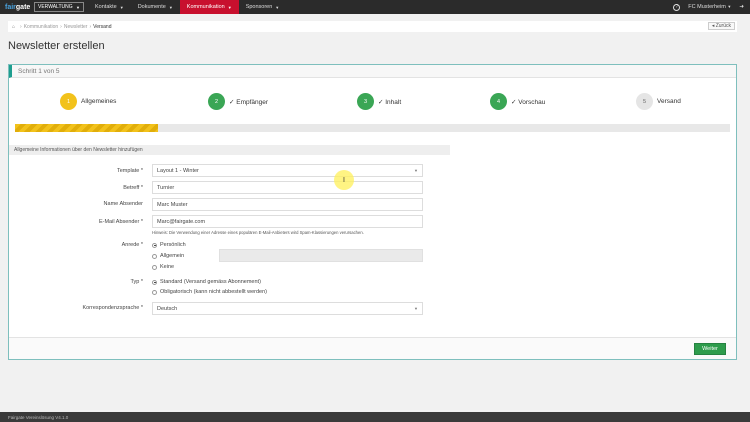 The width and height of the screenshot is (750, 422). I want to click on back-button-label: Zurück, so click(723, 26).